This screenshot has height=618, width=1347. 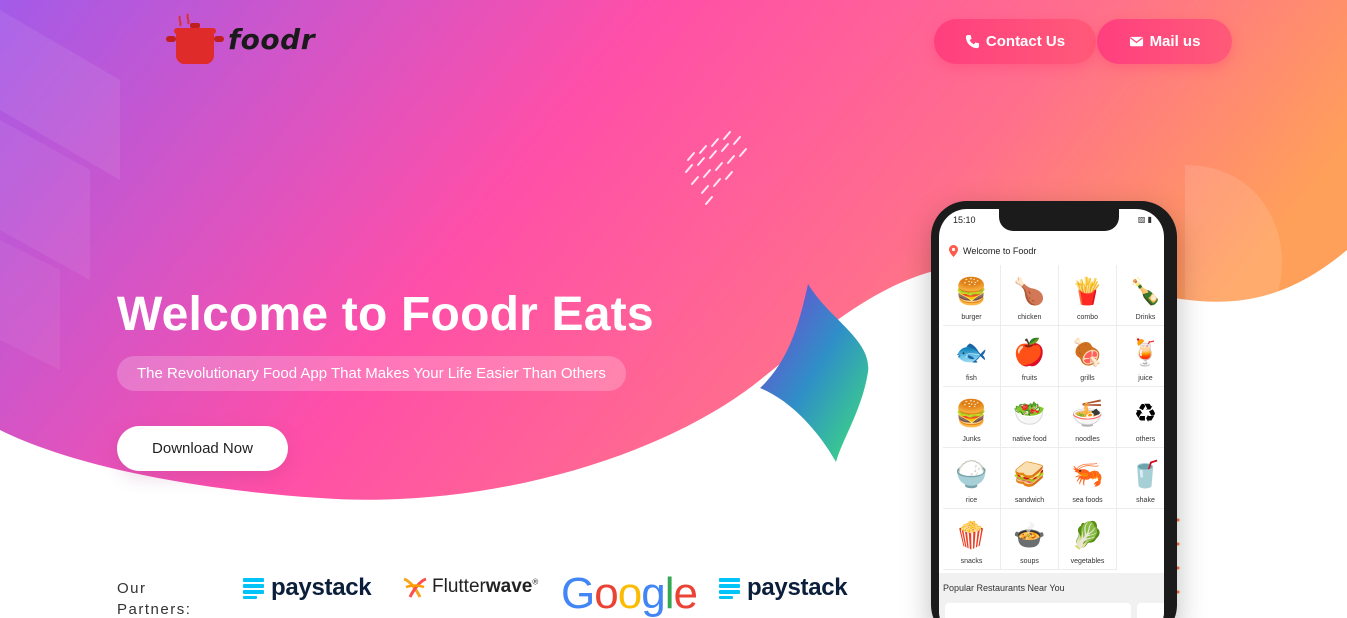 What do you see at coordinates (971, 353) in the screenshot?
I see `fish-icon: 🐟` at bounding box center [971, 353].